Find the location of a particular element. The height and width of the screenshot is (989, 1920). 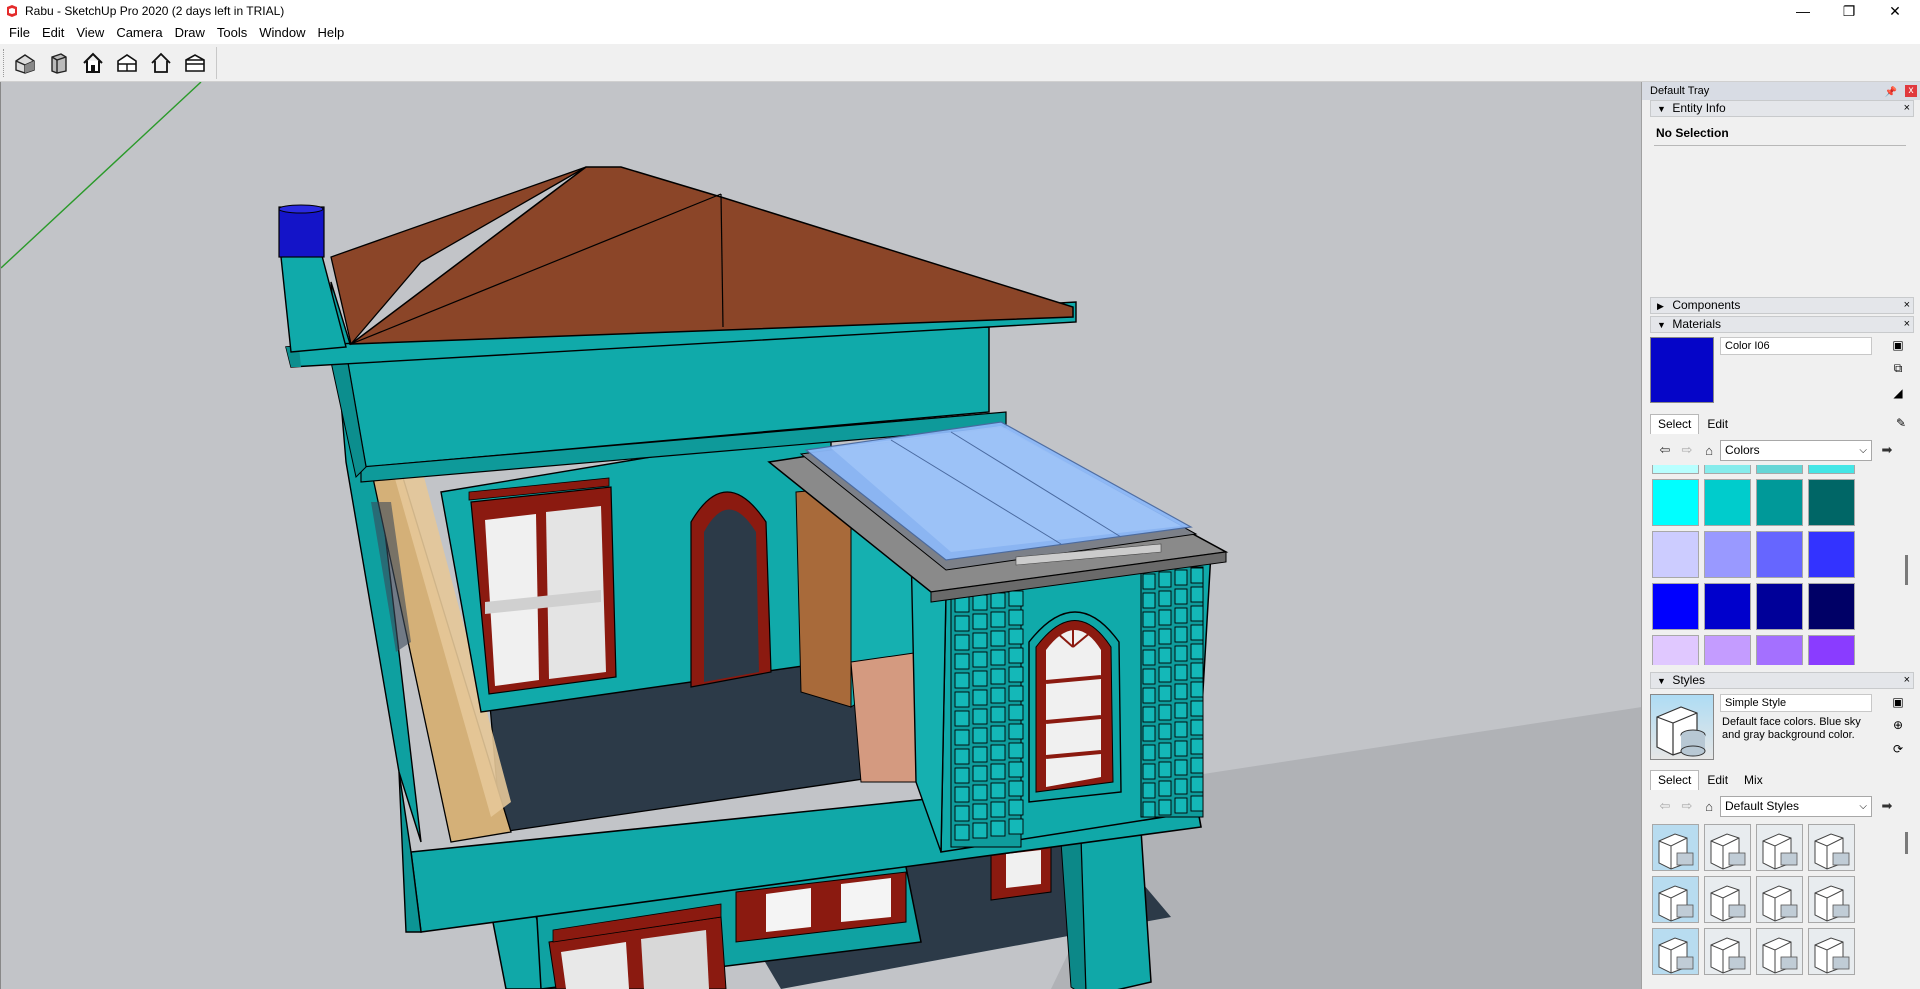

front-view-button is located at coordinates (59, 63).